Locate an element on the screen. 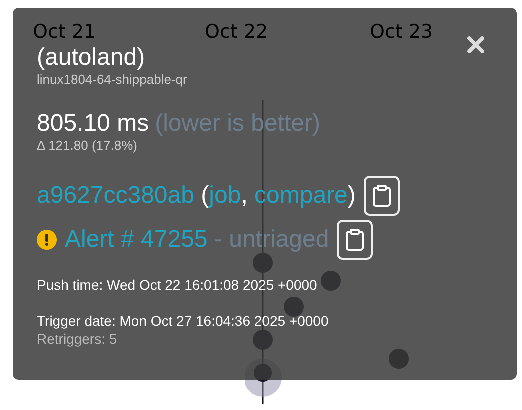 The width and height of the screenshot is (522, 410). revision-line: a9627cc380ab (job, compare) is located at coordinates (196, 196).